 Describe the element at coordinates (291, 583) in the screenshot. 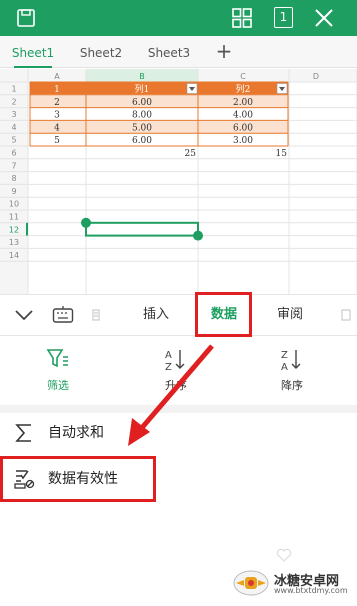

I see `watermark-logo: 冰糖安卓网 www.btxtdmy.com` at that location.